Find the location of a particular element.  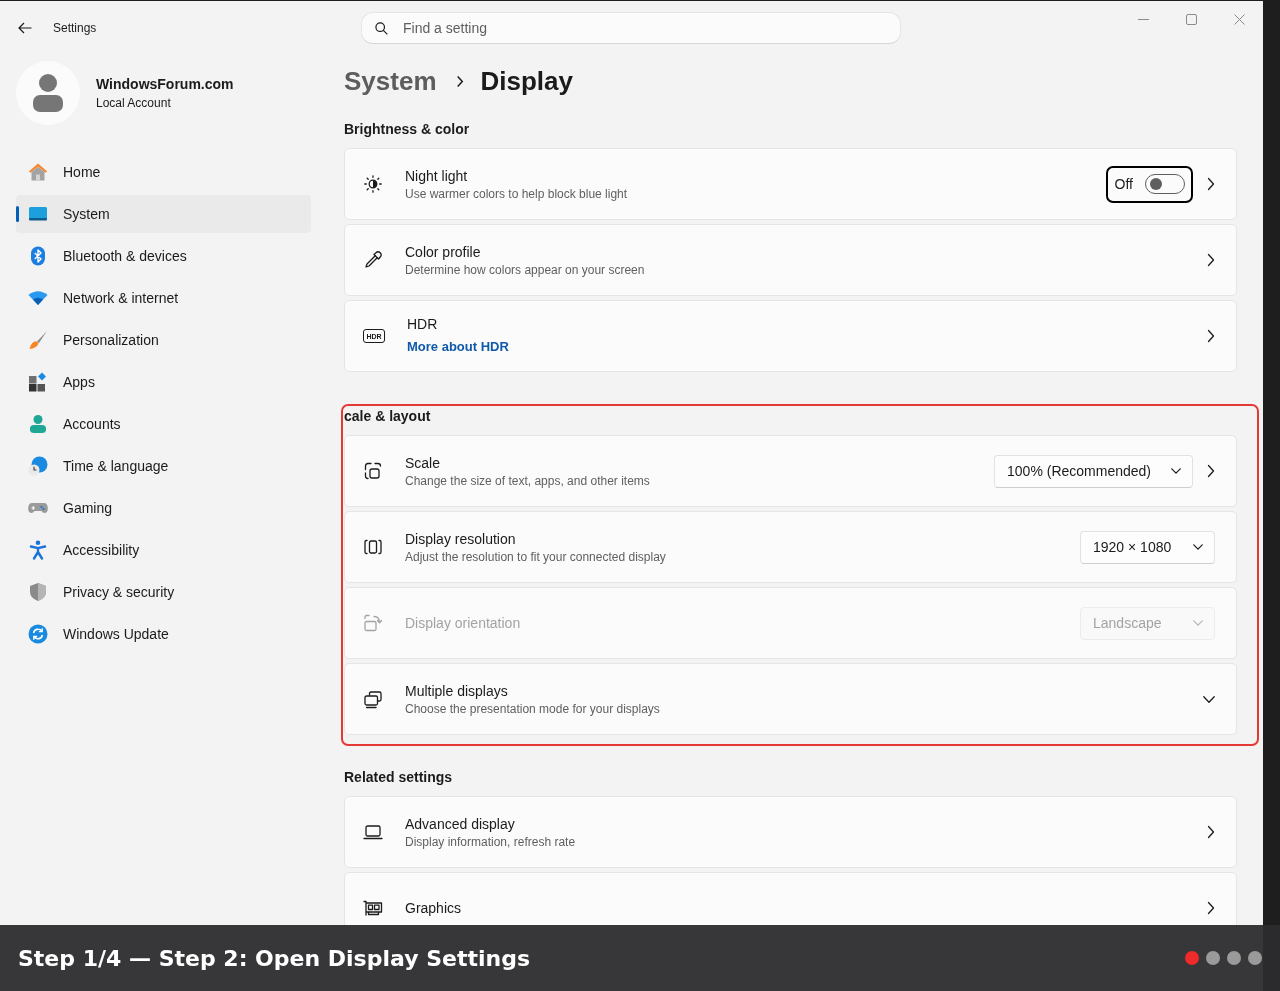

rotate-screen-icon is located at coordinates (373, 623).